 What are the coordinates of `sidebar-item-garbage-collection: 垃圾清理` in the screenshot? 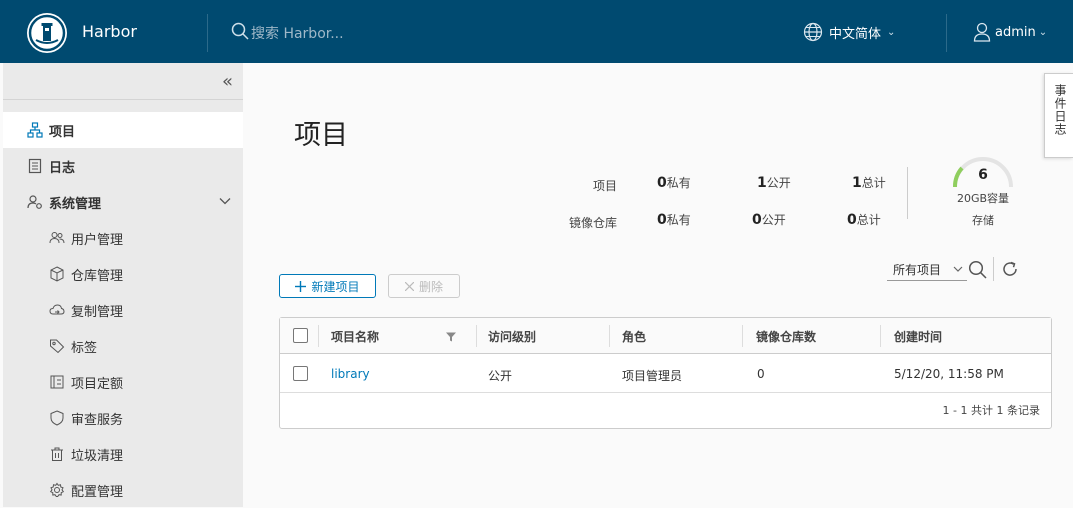 It's located at (123, 454).